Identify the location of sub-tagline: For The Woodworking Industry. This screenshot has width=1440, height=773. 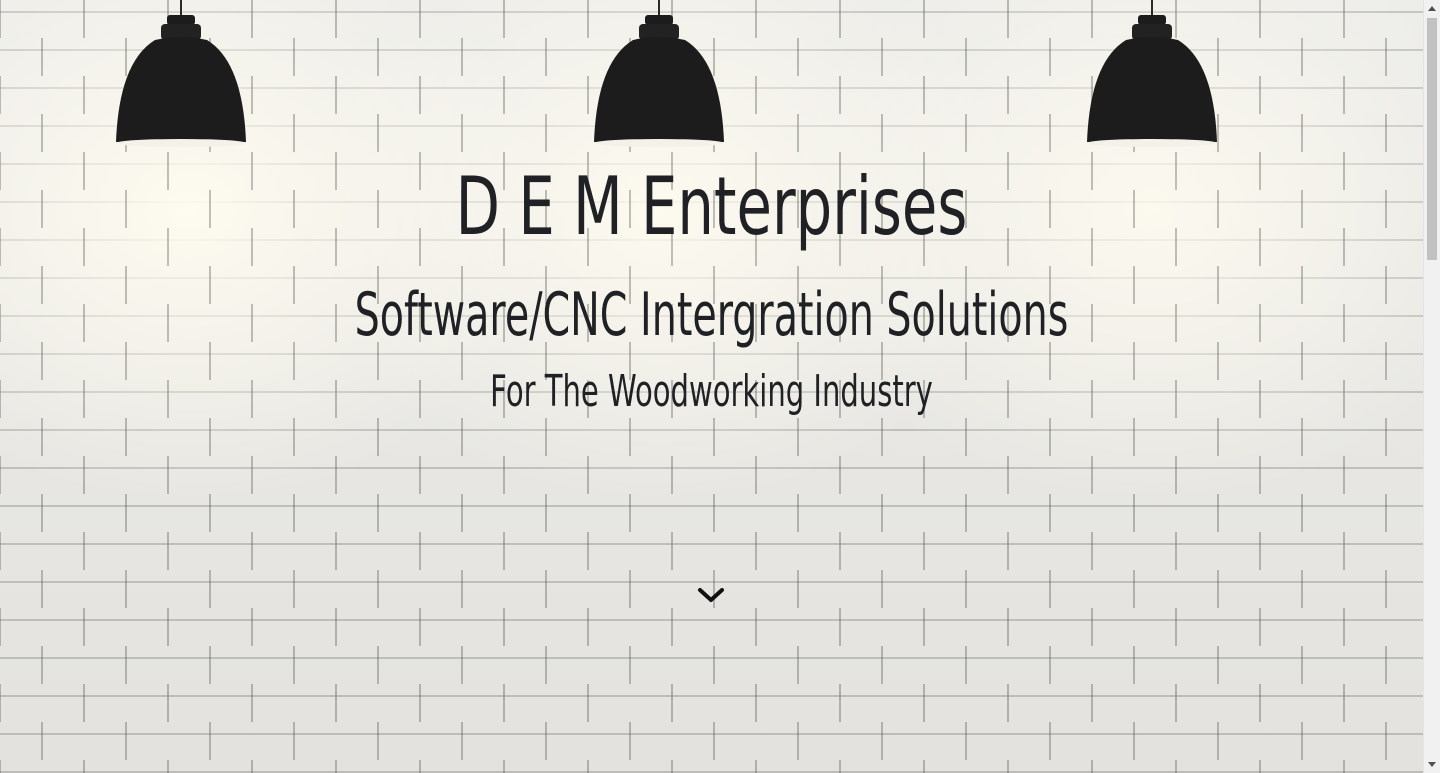
(711, 391).